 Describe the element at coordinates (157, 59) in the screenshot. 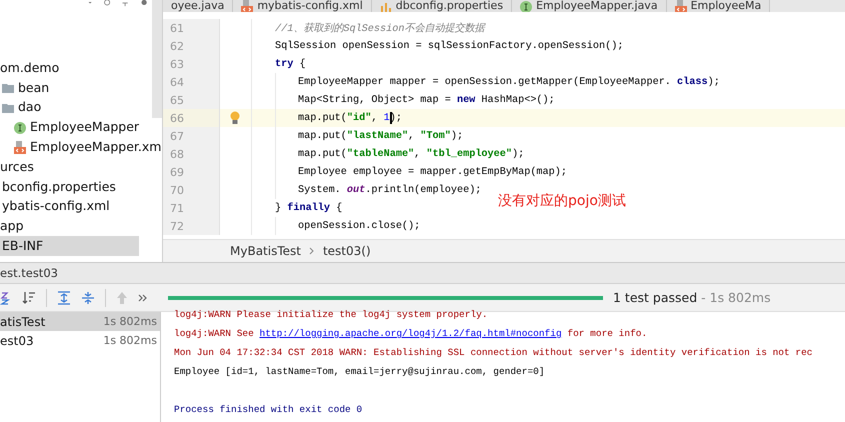

I see `scrollbar` at that location.